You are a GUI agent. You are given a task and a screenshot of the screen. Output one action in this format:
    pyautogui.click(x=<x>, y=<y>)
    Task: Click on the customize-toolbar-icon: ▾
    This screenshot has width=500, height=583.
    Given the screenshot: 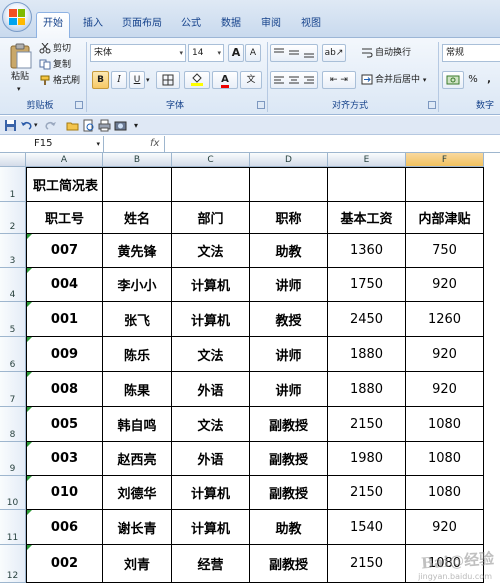 What is the action you would take?
    pyautogui.click(x=140, y=125)
    